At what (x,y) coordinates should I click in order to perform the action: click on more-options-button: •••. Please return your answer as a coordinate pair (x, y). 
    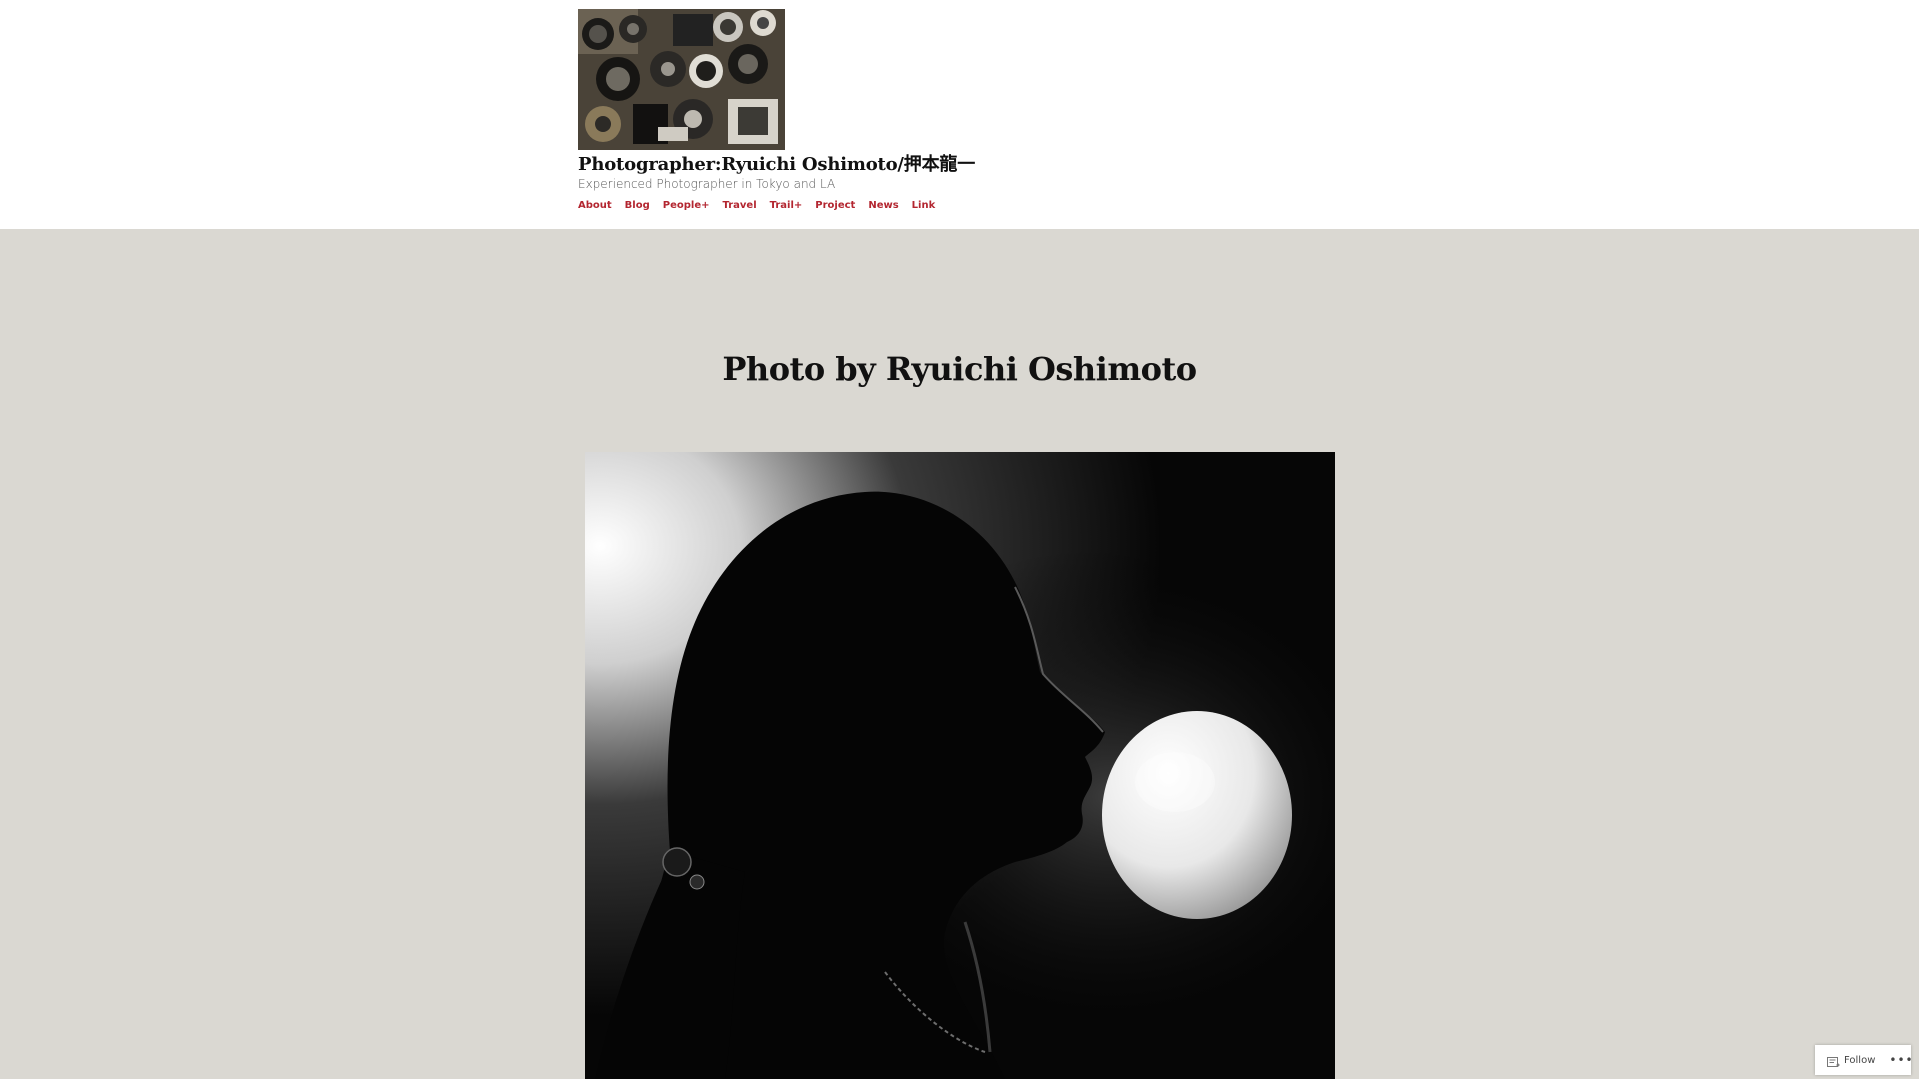
    Looking at the image, I should click on (1901, 1060).